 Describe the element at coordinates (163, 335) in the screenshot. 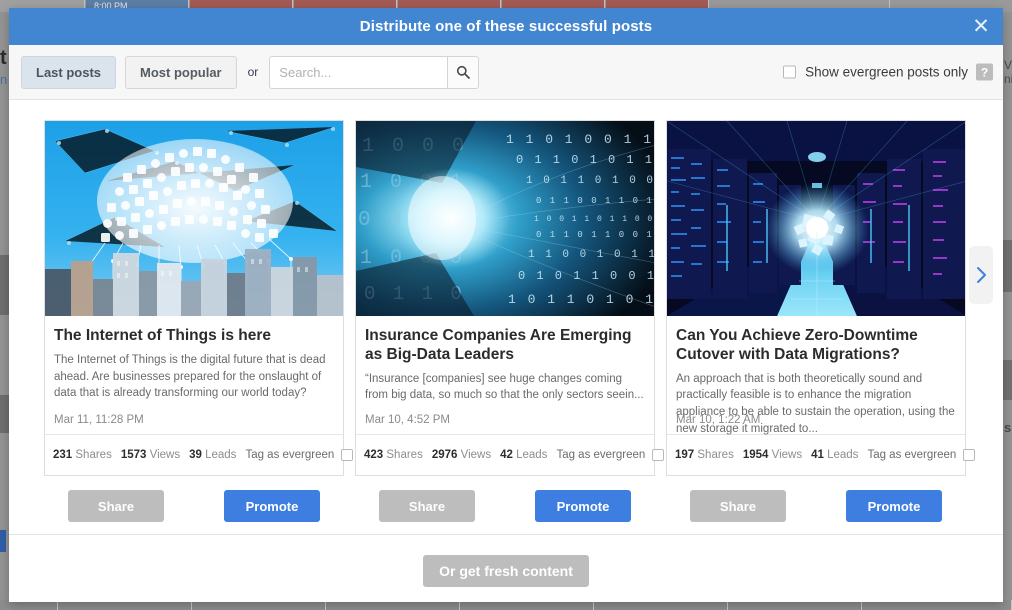

I see `post-title: The Internet of Things is here` at that location.